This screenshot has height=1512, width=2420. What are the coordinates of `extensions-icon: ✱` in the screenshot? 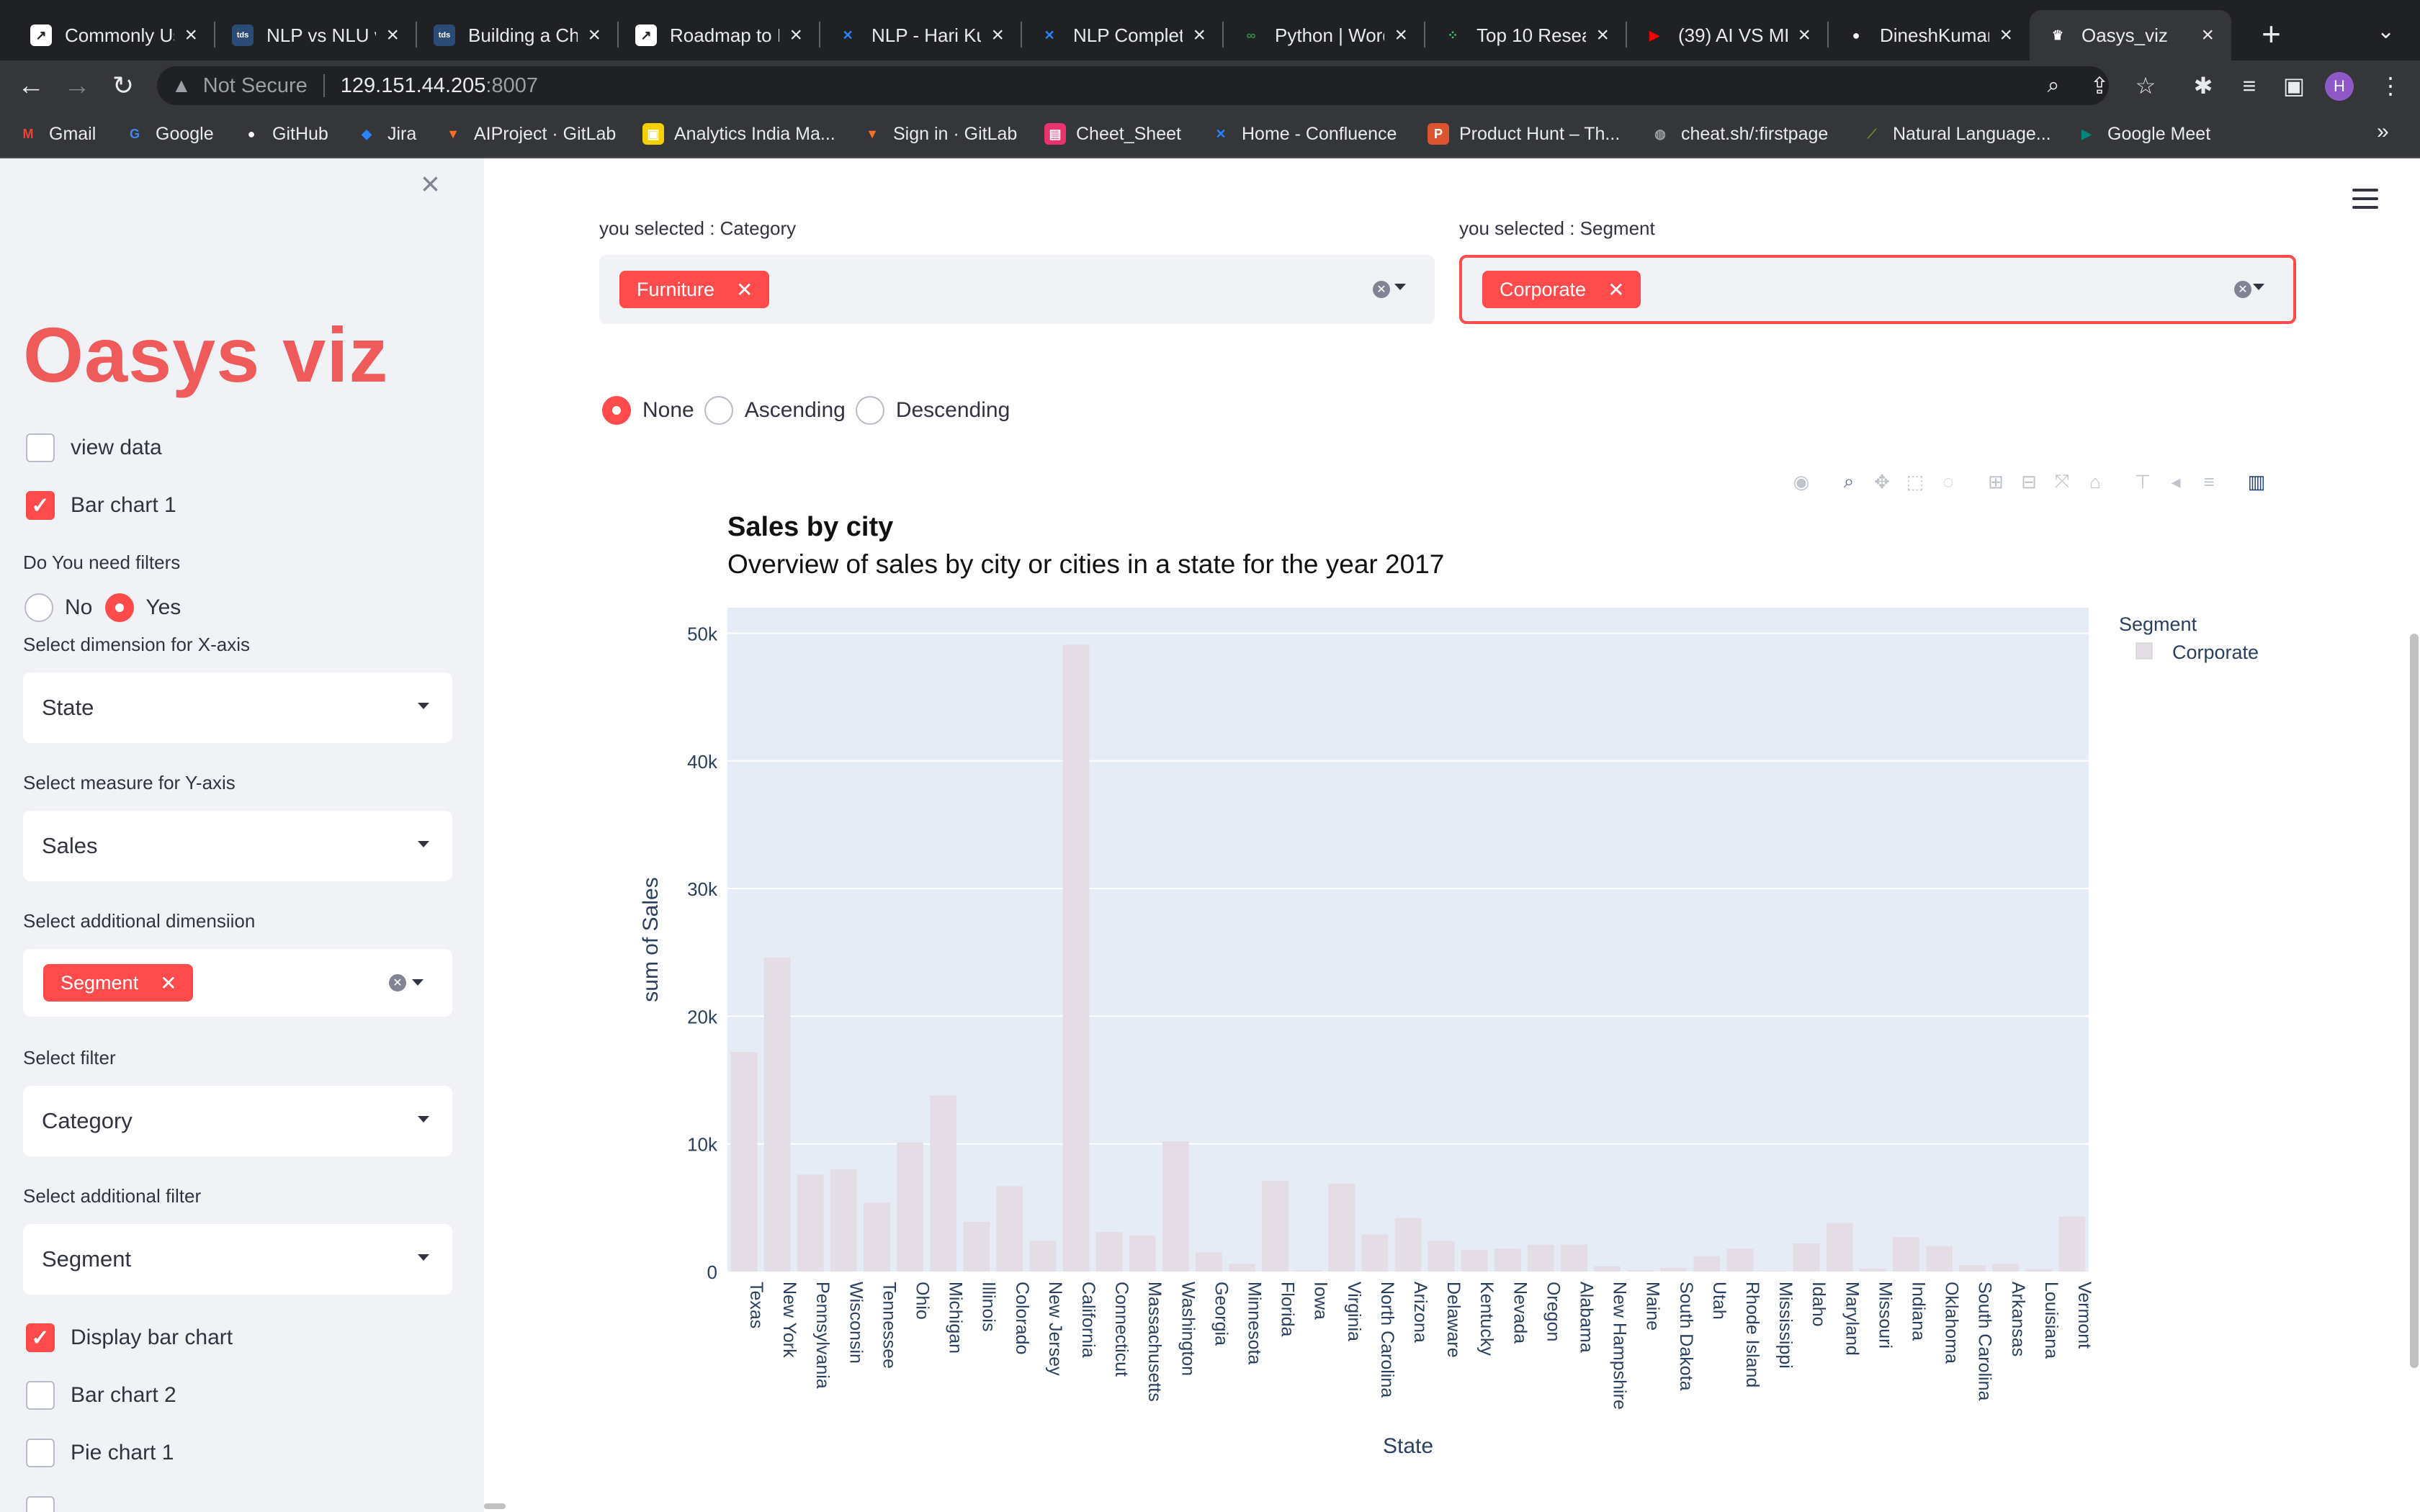 It's located at (2203, 86).